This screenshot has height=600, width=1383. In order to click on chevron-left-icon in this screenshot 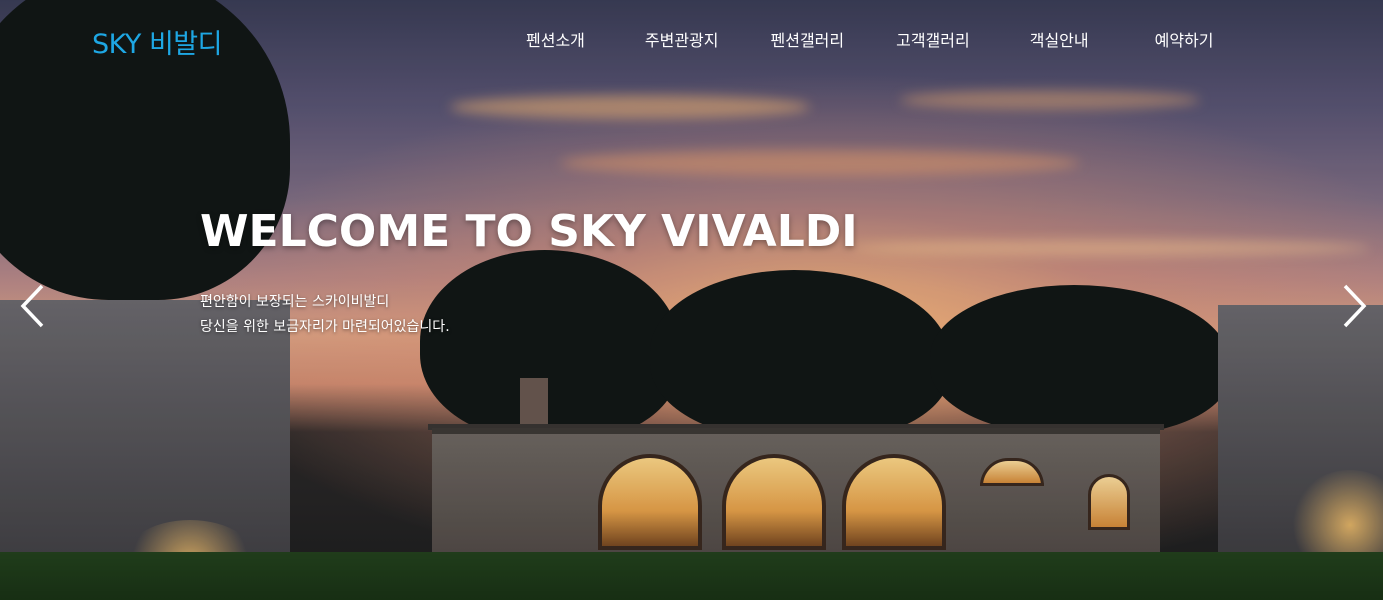, I will do `click(32, 306)`.